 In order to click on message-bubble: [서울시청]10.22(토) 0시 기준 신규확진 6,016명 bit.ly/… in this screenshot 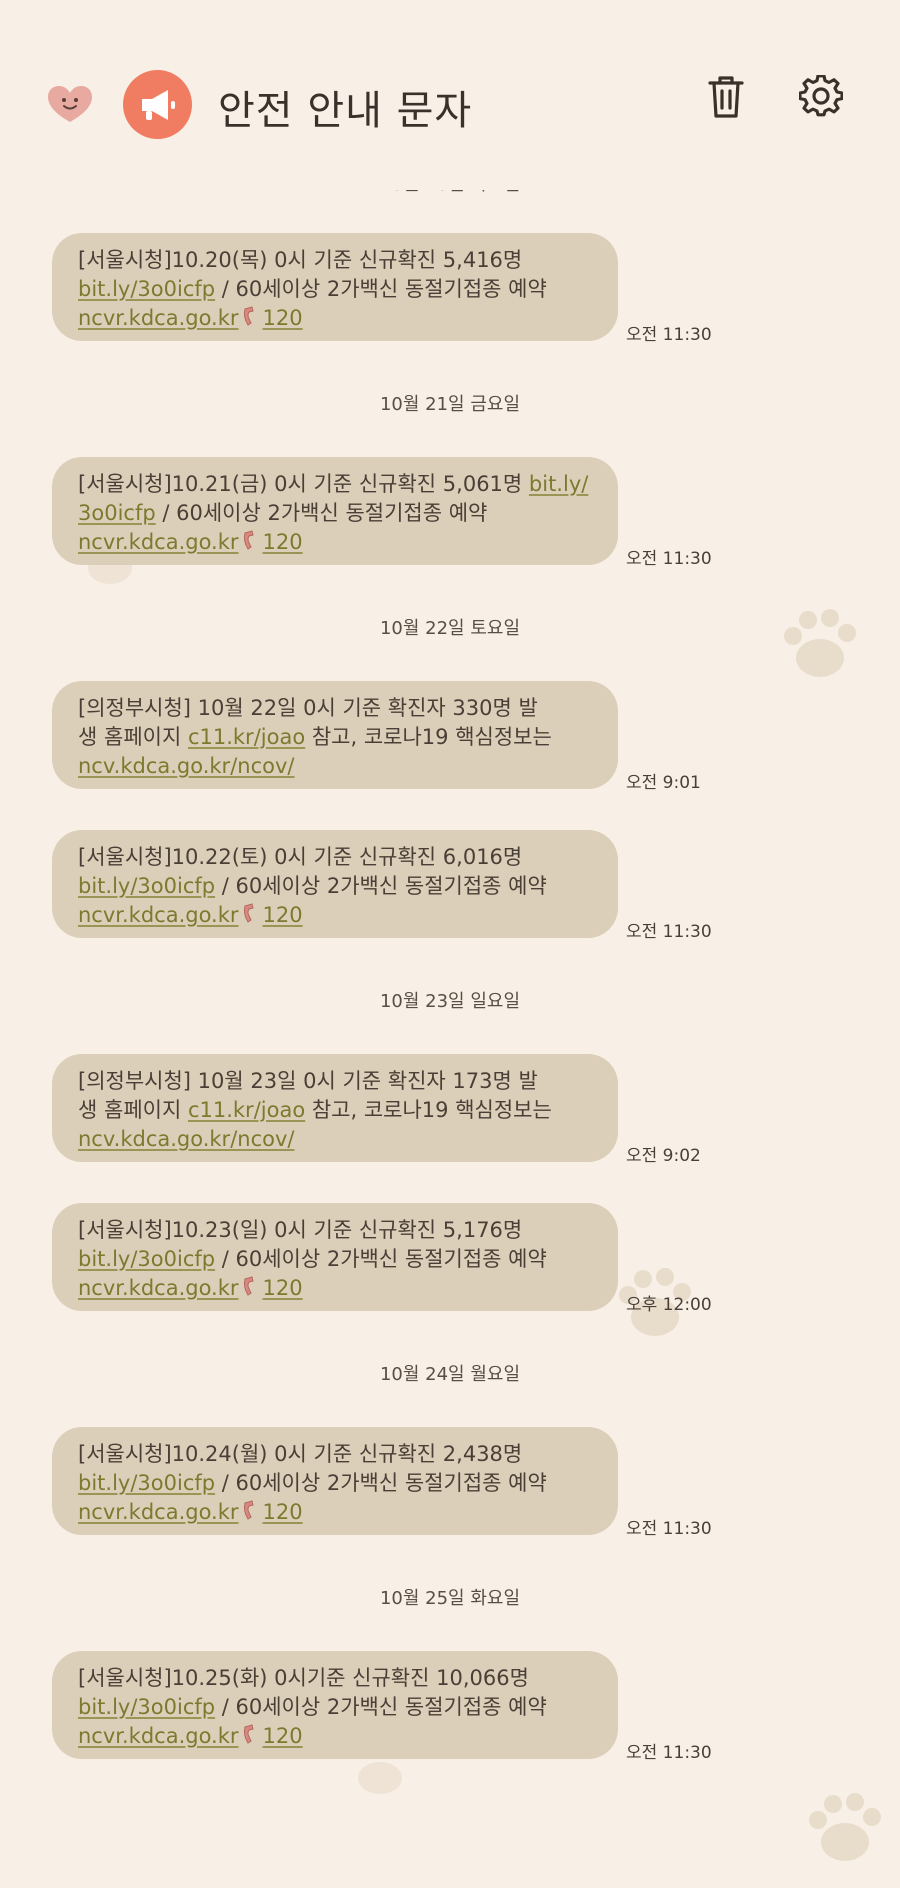, I will do `click(335, 884)`.